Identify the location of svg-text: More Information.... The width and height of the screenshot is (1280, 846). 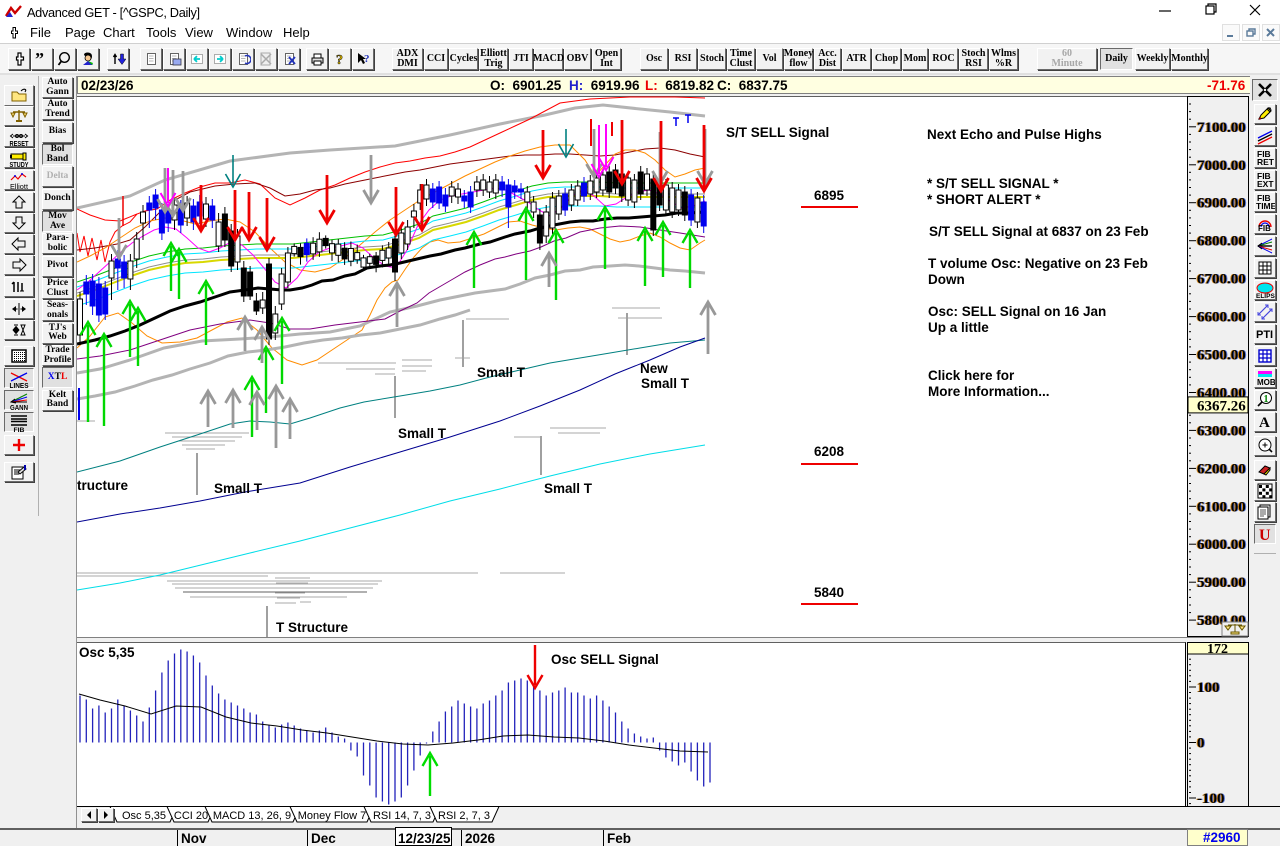
(989, 391).